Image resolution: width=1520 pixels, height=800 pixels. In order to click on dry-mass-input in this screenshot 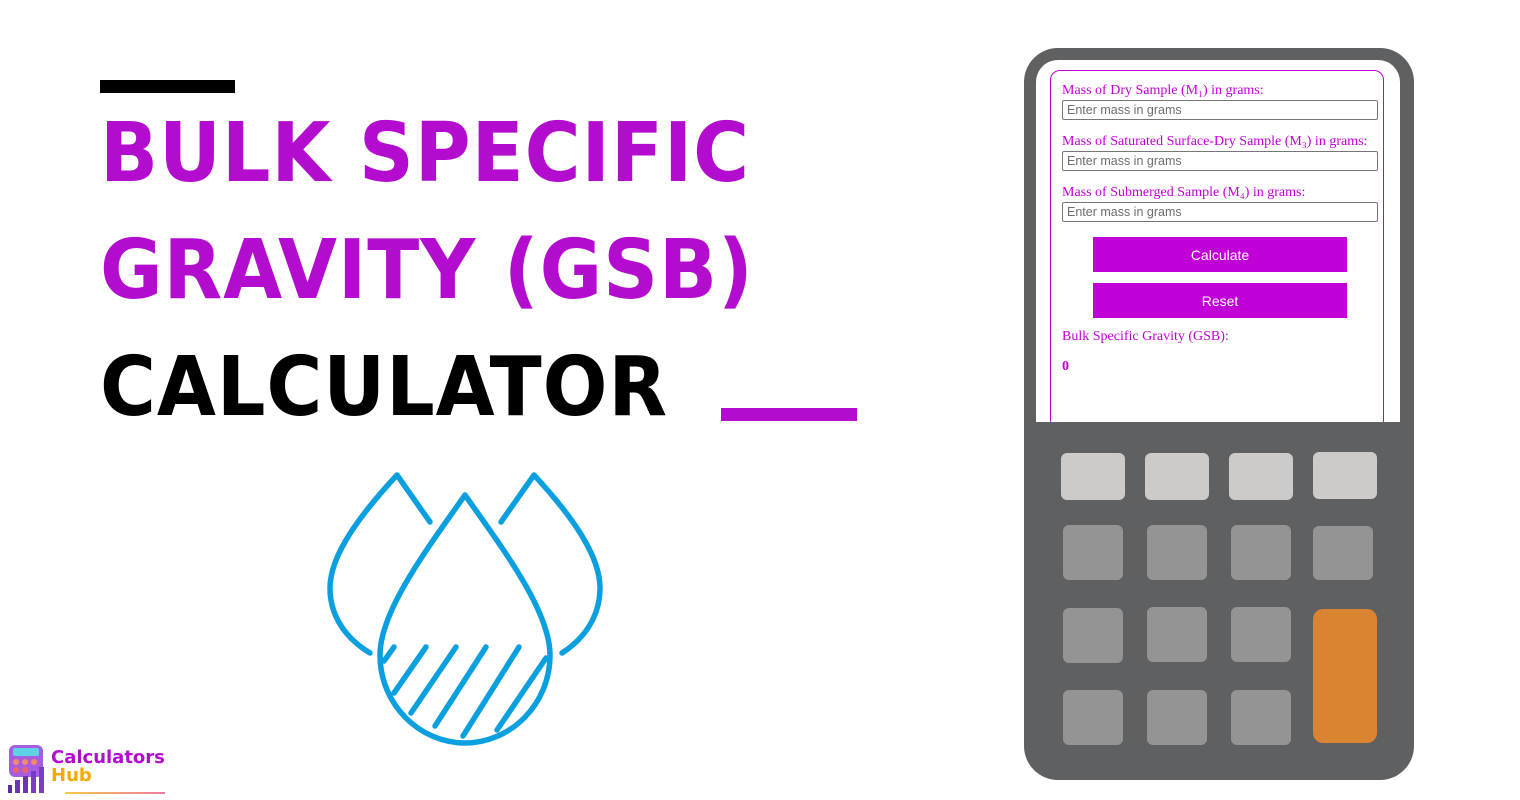, I will do `click(1220, 110)`.